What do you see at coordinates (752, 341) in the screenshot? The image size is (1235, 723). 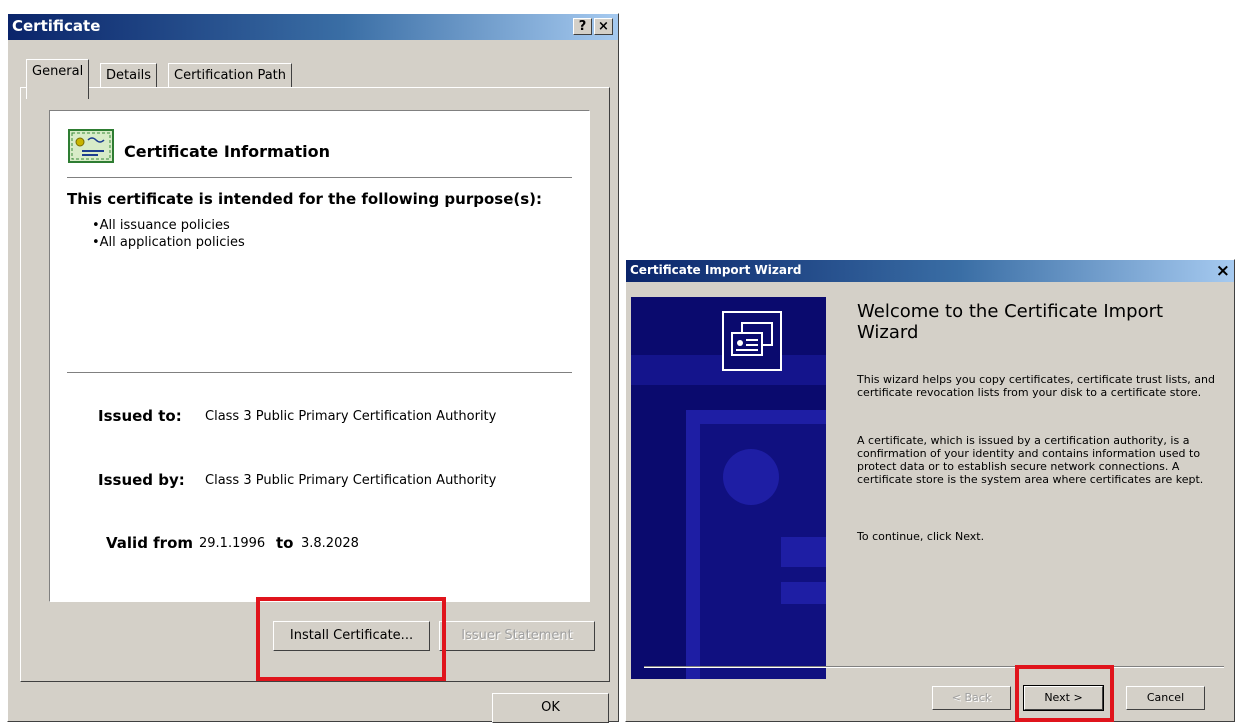 I see `wizard-certificate-icon` at bounding box center [752, 341].